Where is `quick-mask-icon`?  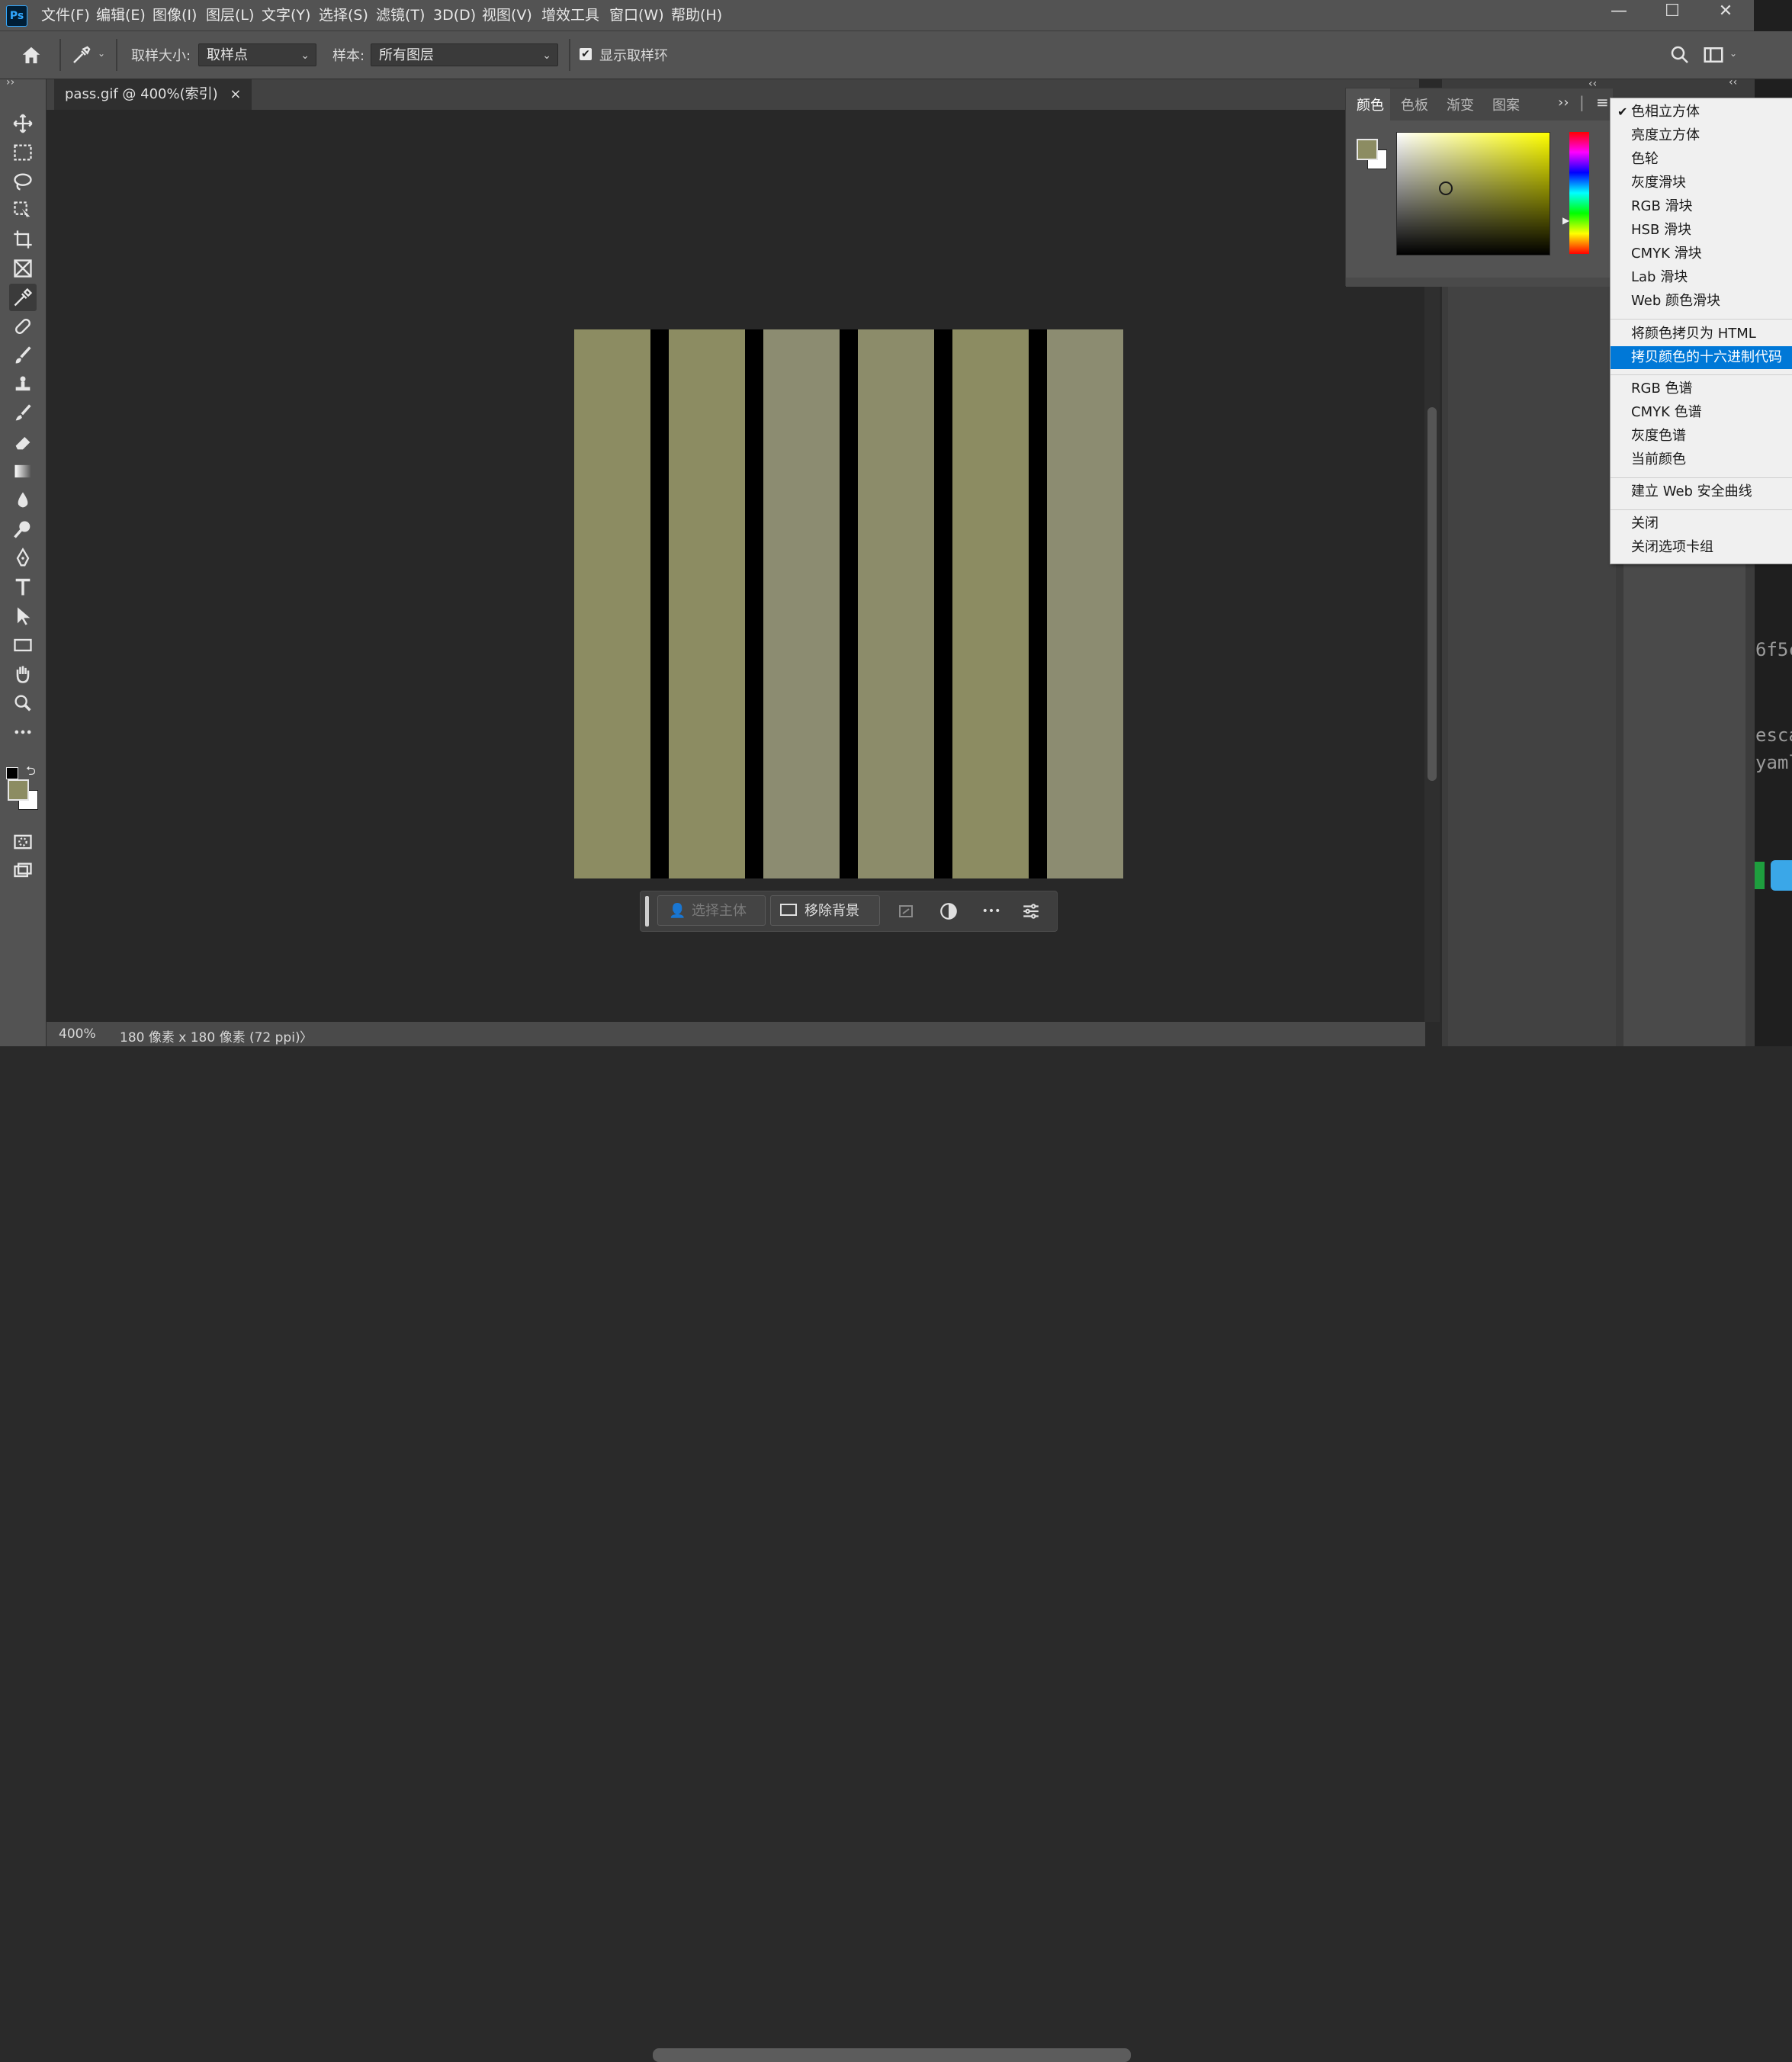
quick-mask-icon is located at coordinates (23, 842).